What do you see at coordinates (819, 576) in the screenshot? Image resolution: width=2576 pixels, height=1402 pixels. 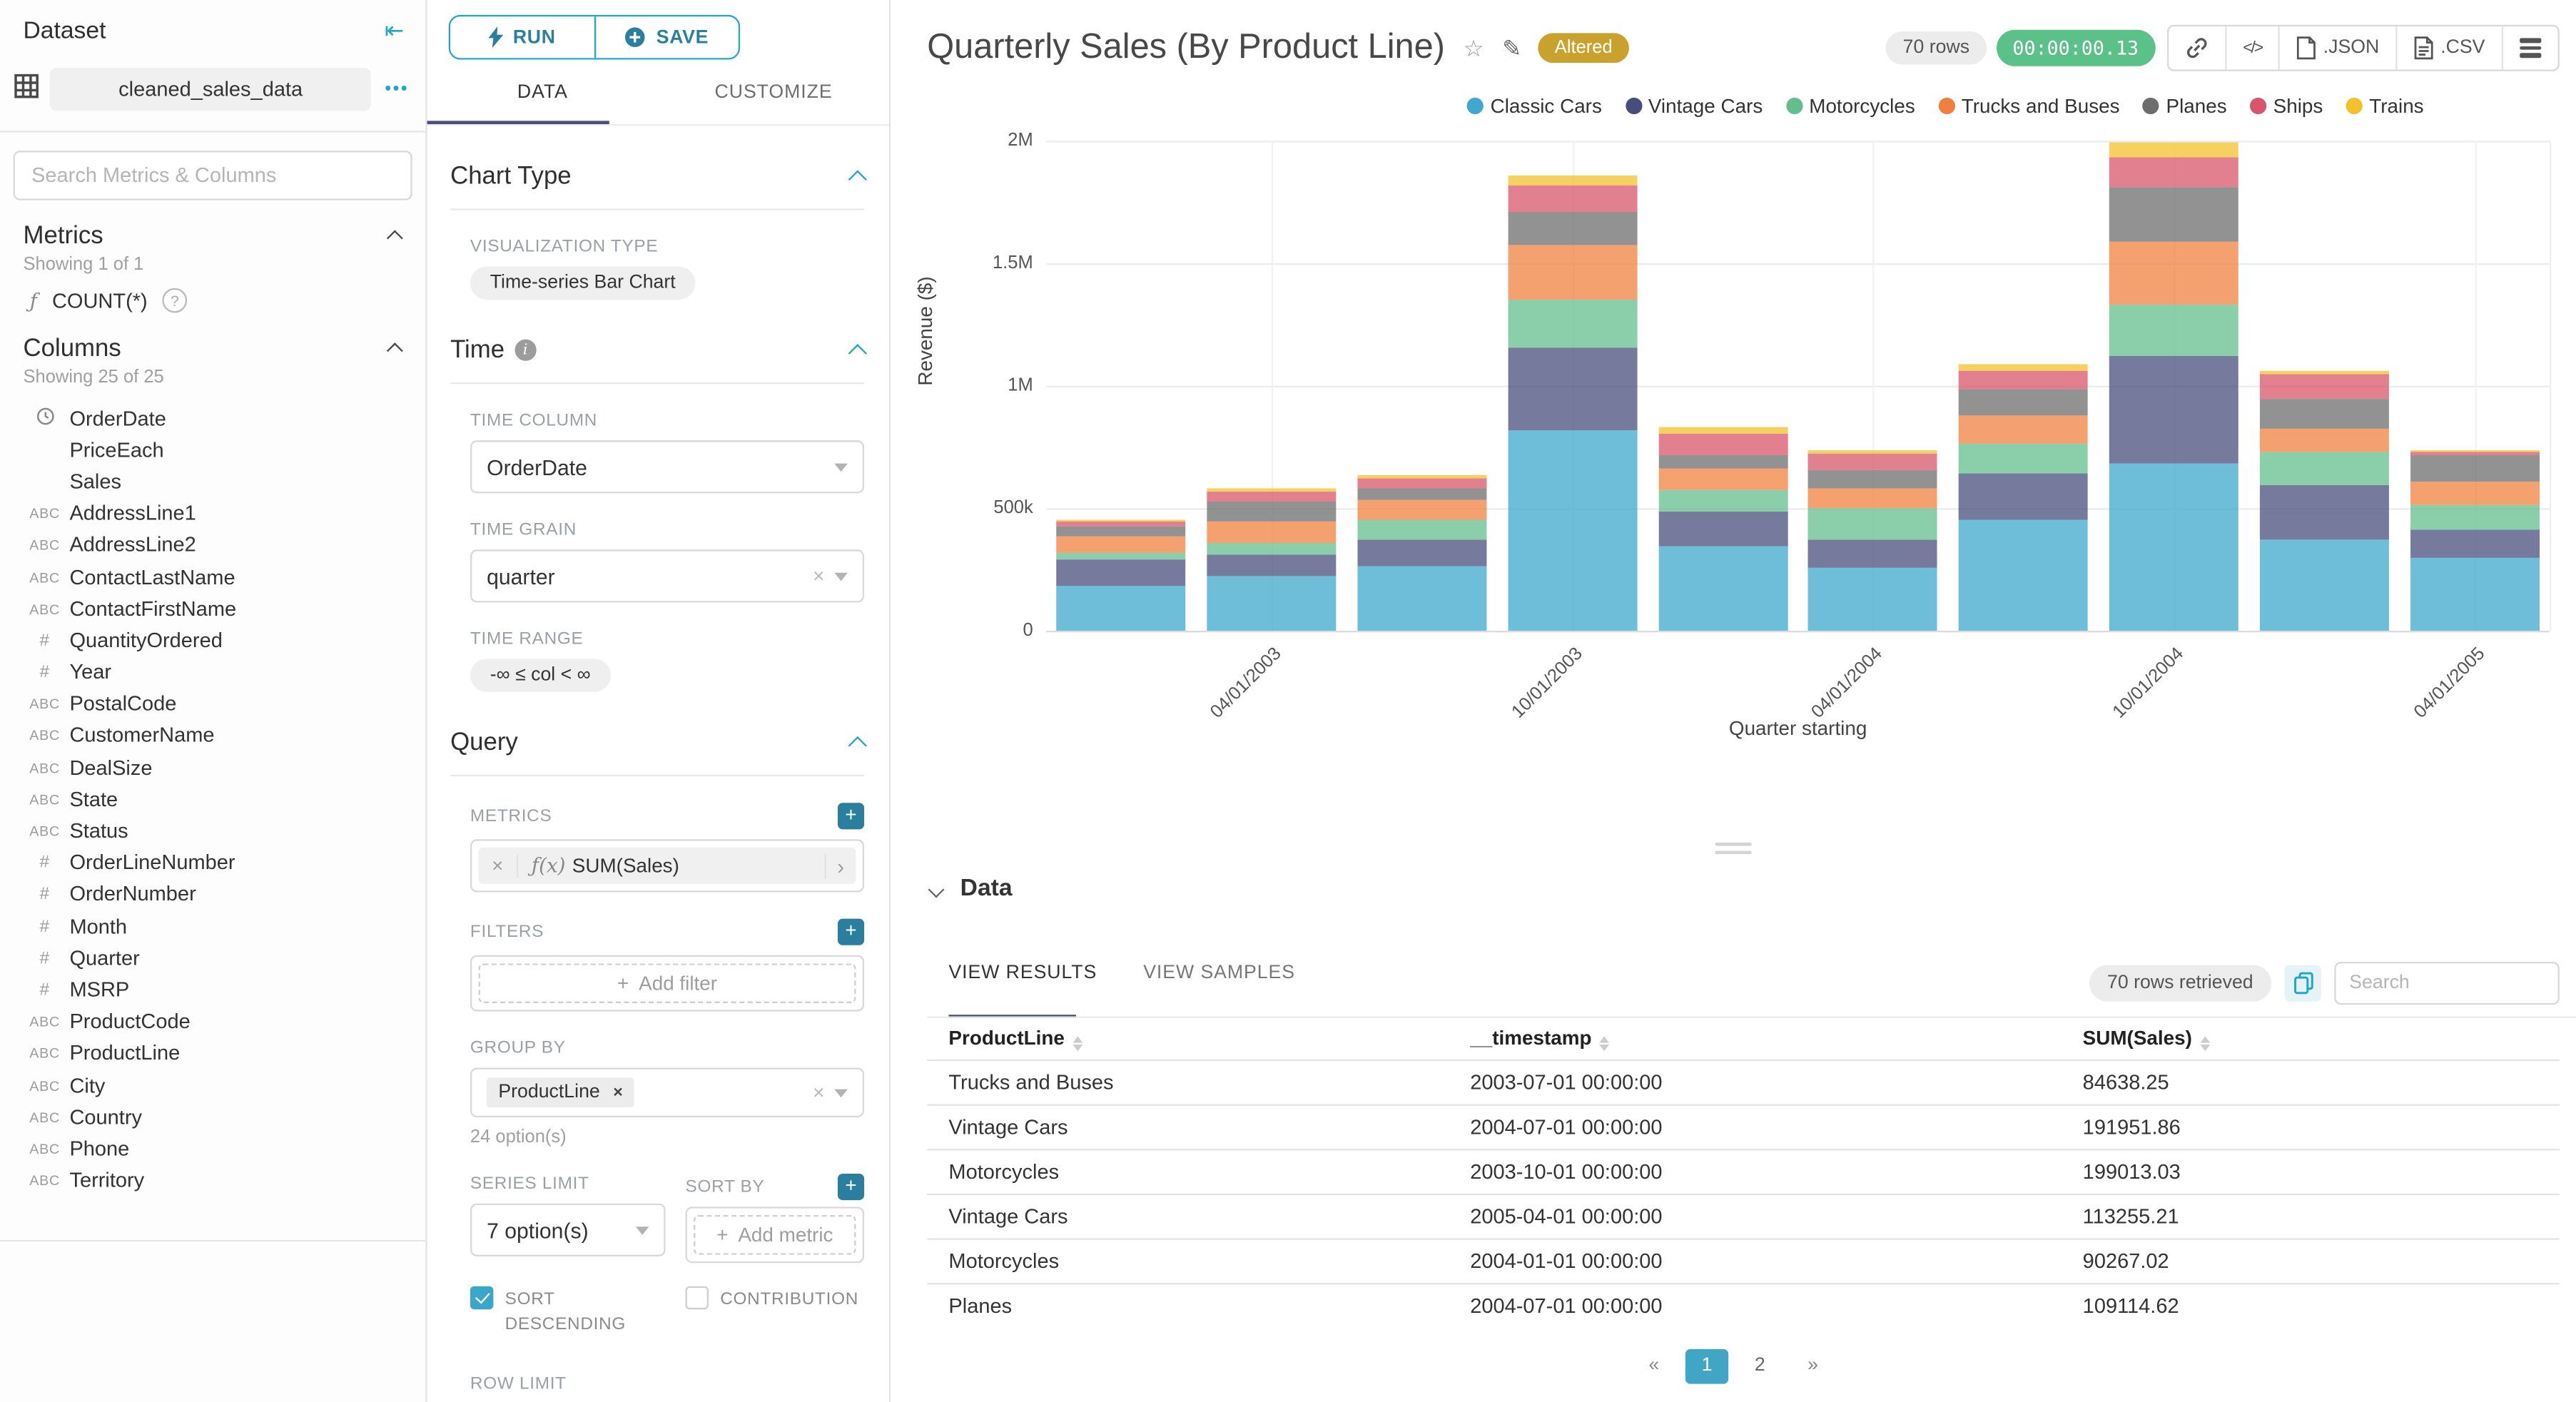 I see `clear-icon: ×` at bounding box center [819, 576].